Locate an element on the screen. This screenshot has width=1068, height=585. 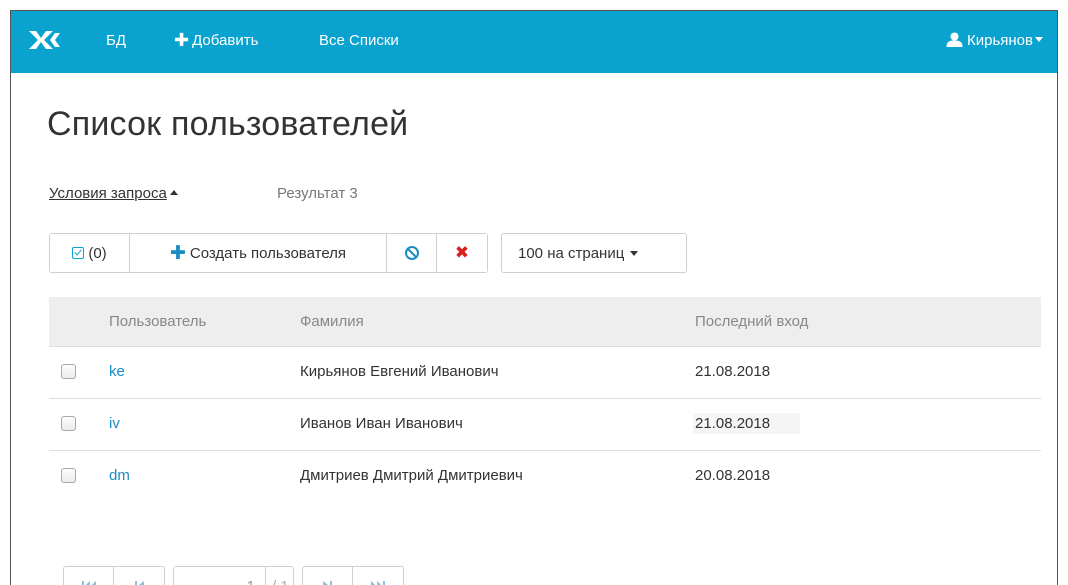
logo-icon is located at coordinates (45, 40).